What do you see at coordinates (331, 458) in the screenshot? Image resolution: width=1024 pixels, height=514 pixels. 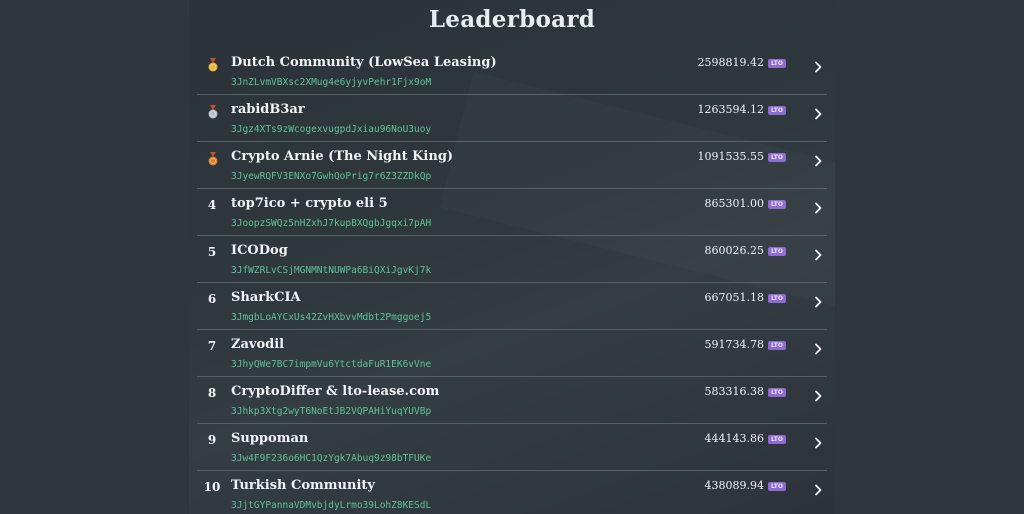 I see `wallet-address: 3Jw4F9F236o6HC1QzYgk7Abuq9z98bTFUKe` at bounding box center [331, 458].